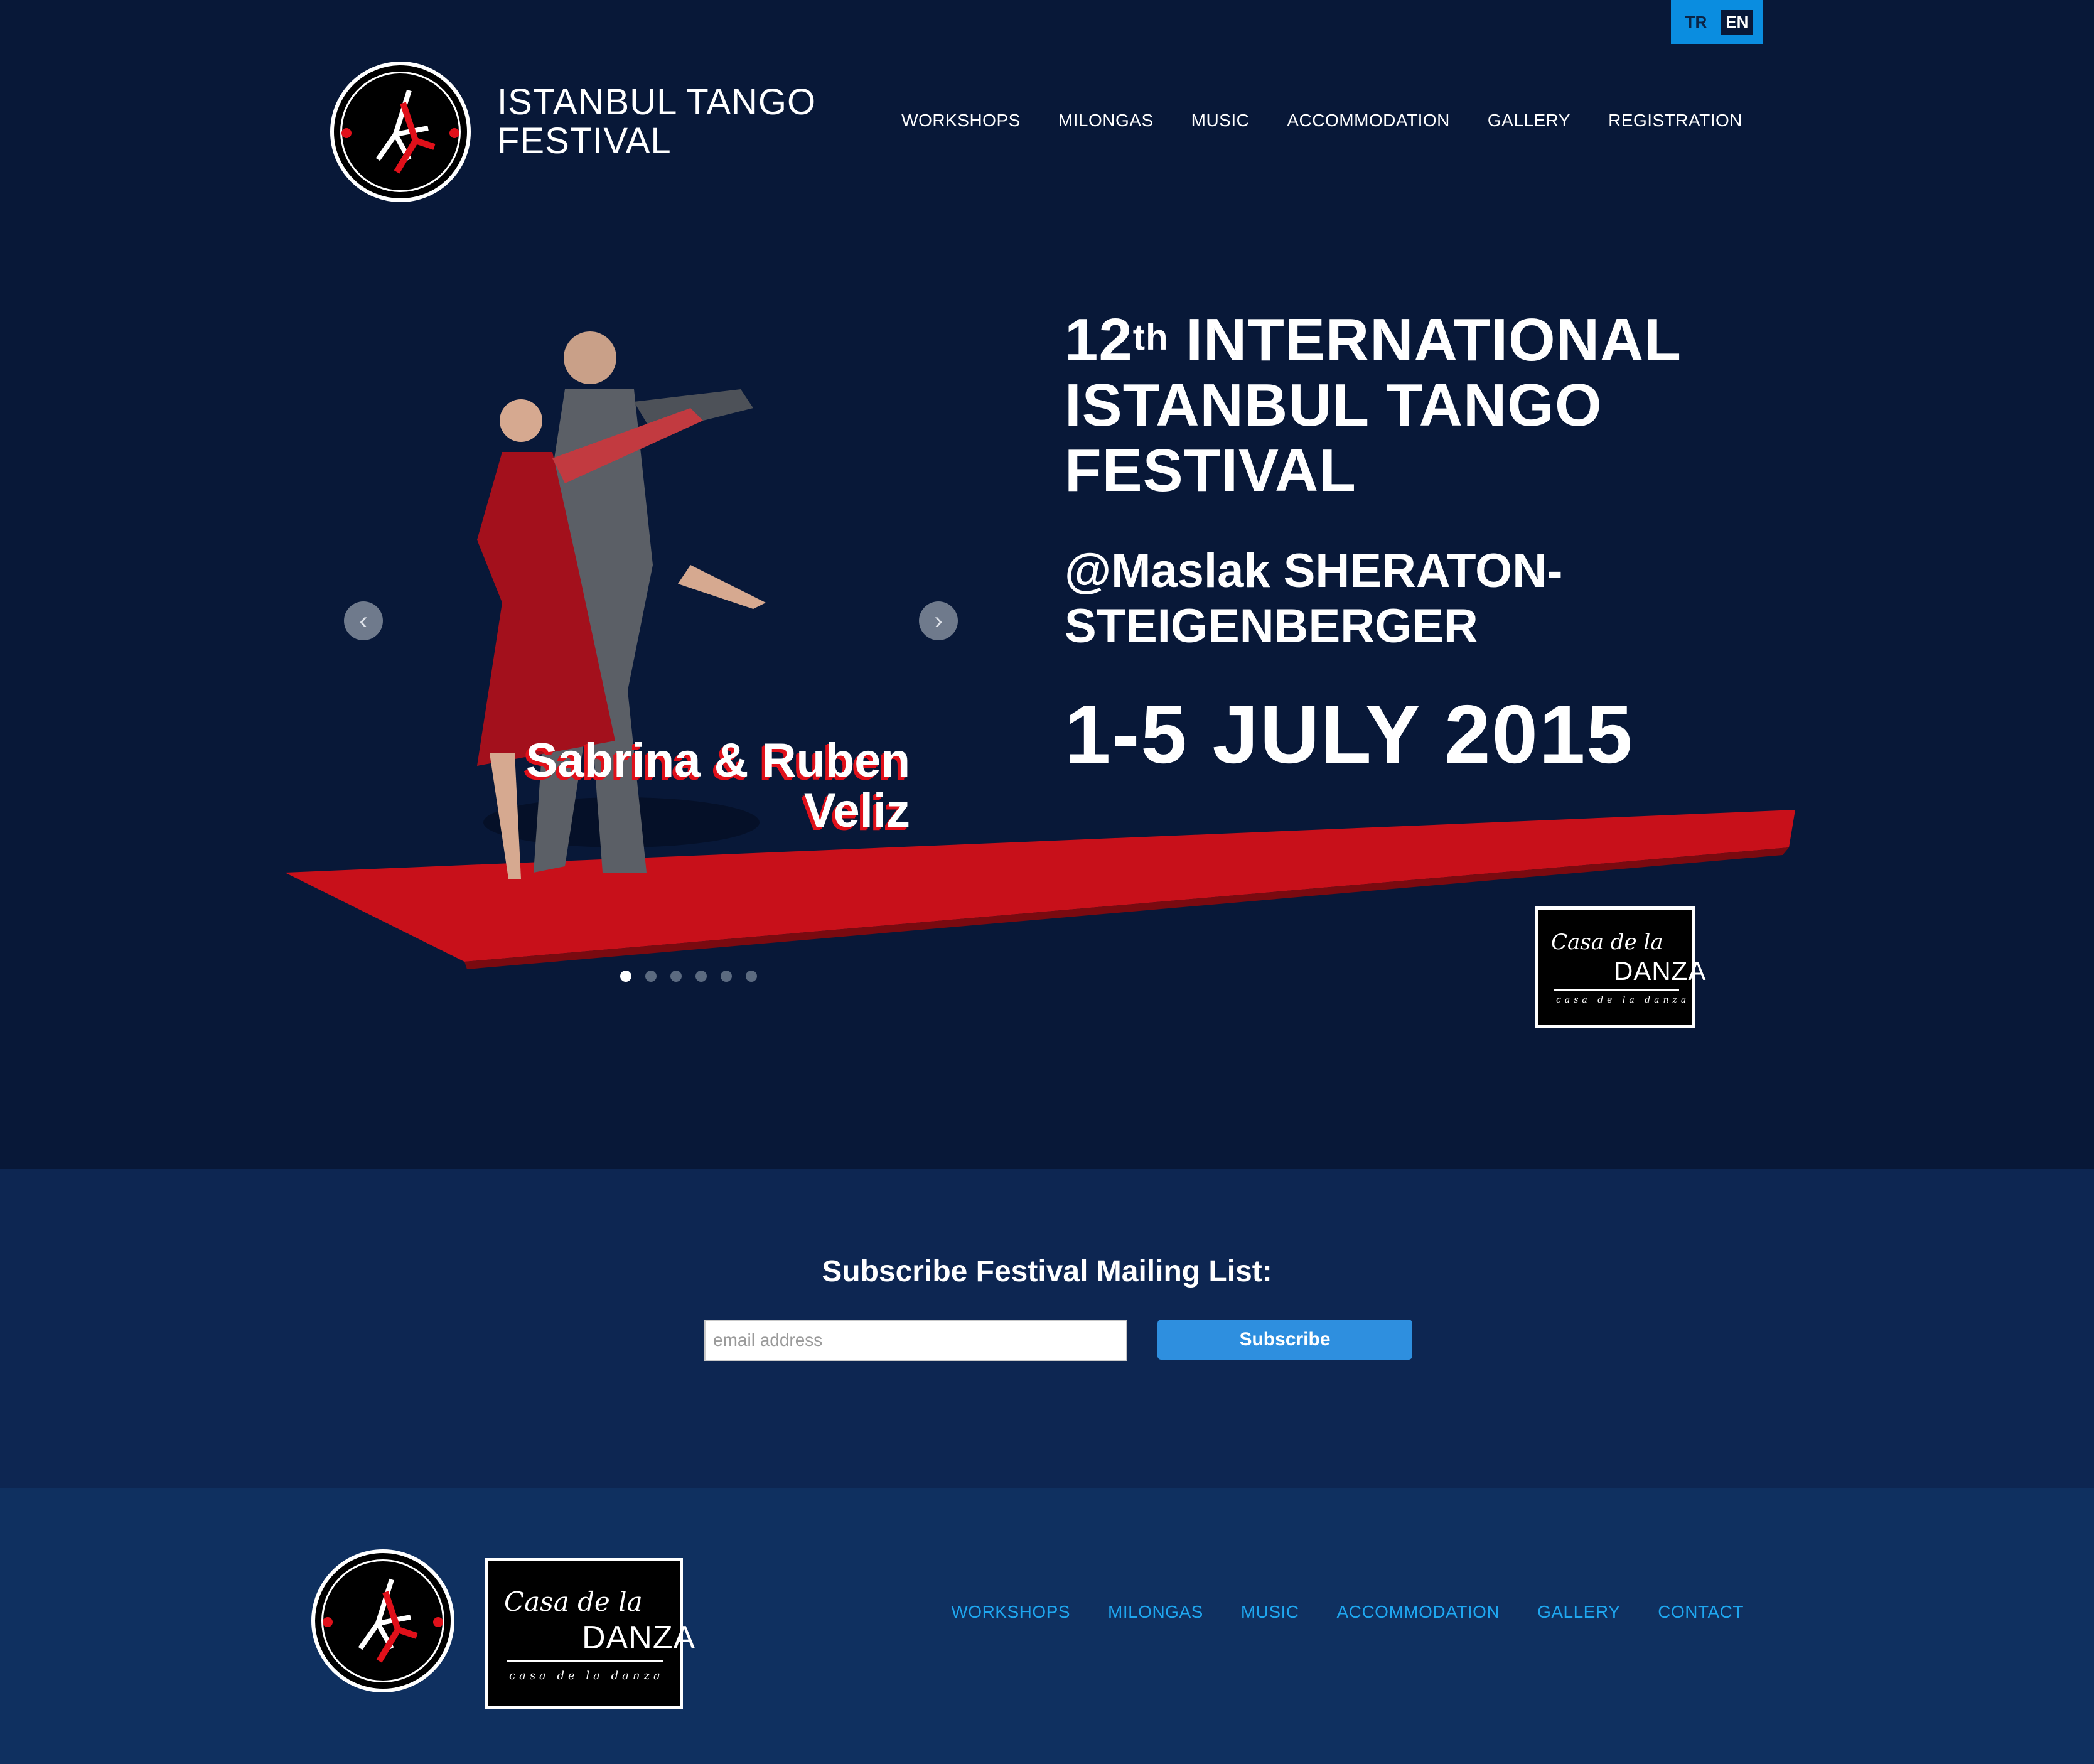  I want to click on hero-venue-line2: STEIGENBERGER, so click(1271, 626).